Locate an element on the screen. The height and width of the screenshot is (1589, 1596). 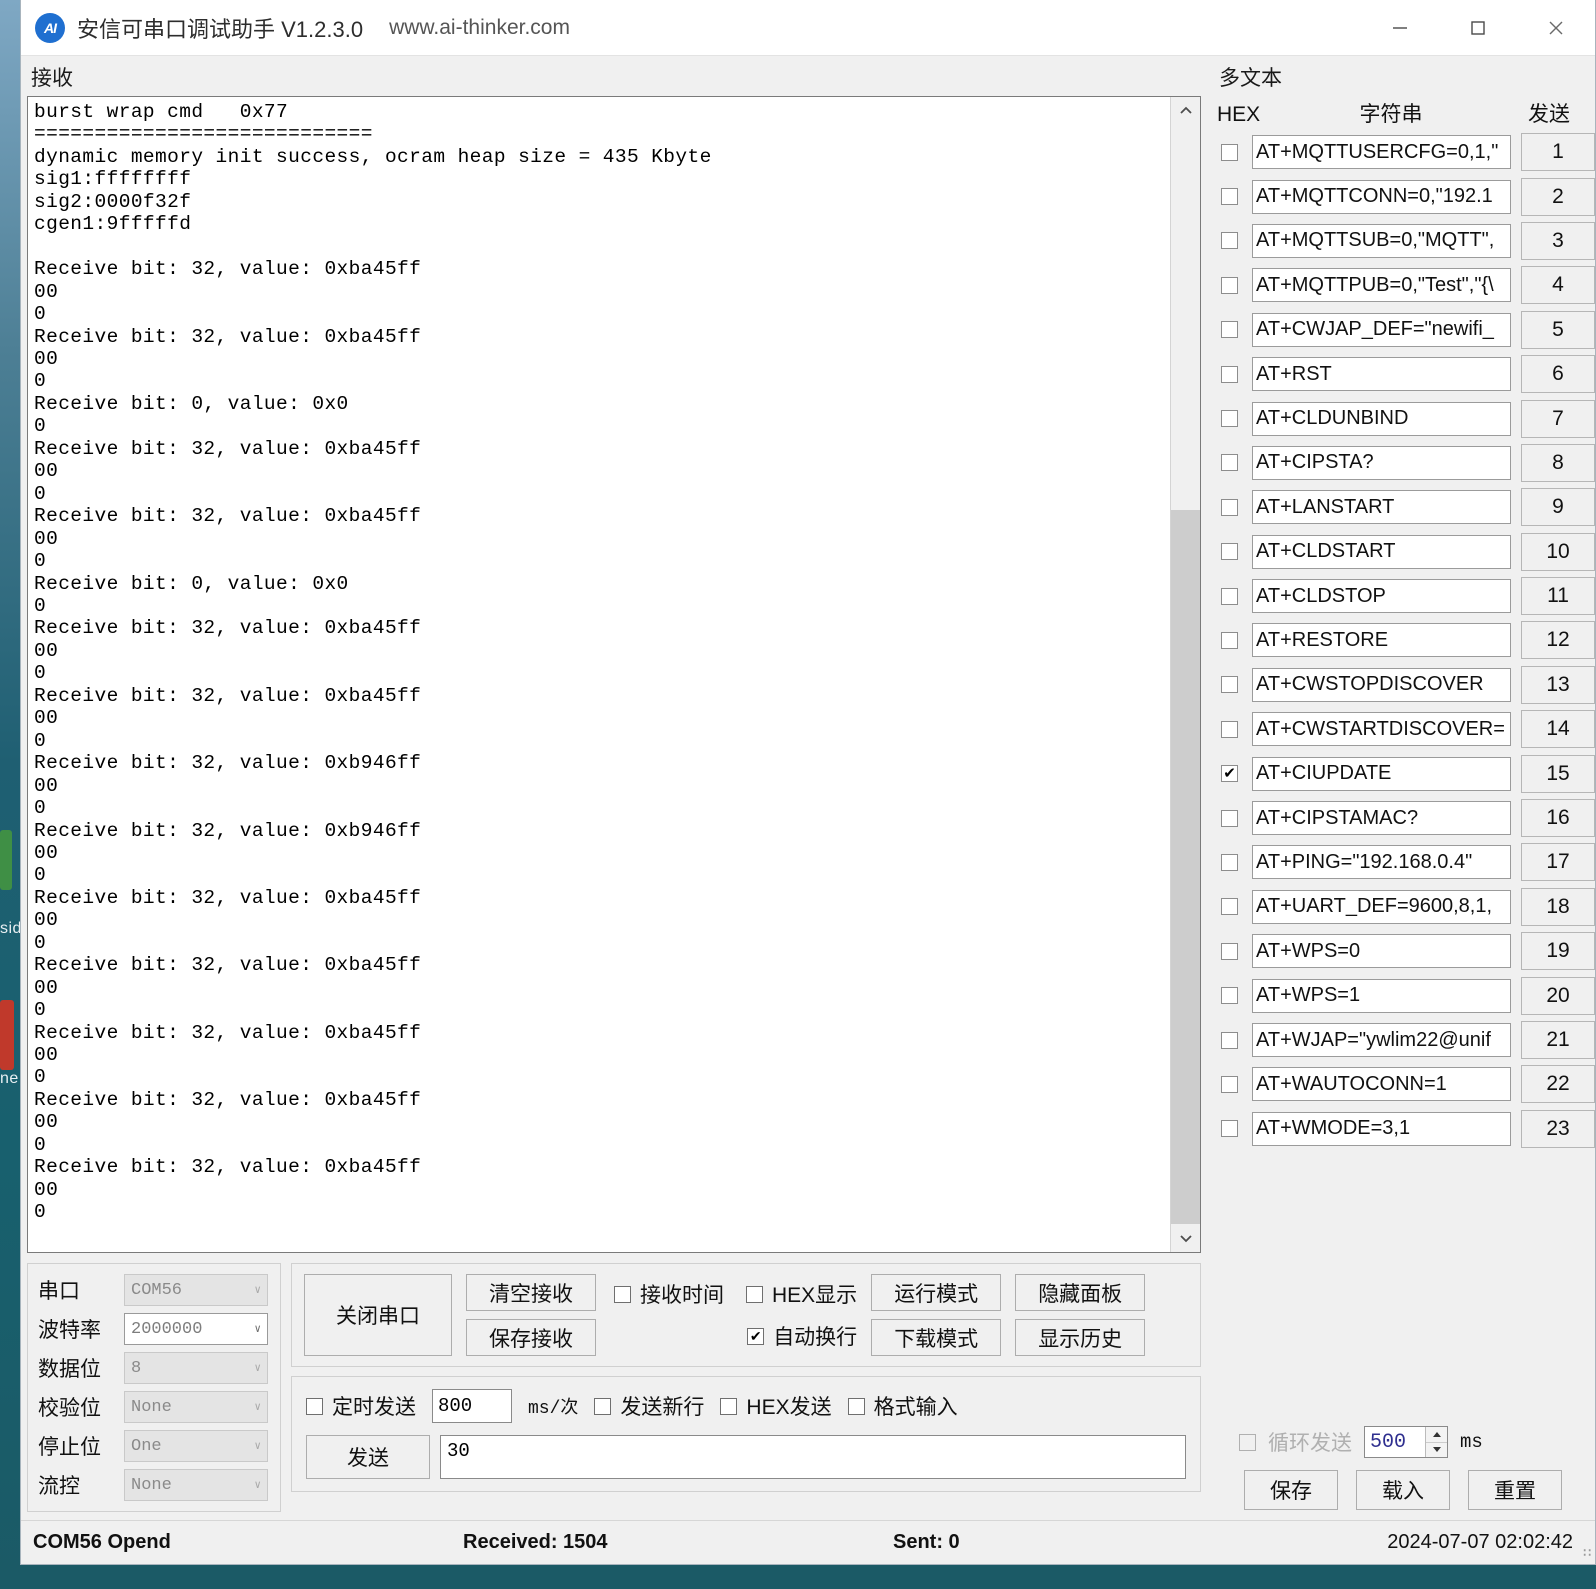
send-command-button: 6 is located at coordinates (1558, 374).